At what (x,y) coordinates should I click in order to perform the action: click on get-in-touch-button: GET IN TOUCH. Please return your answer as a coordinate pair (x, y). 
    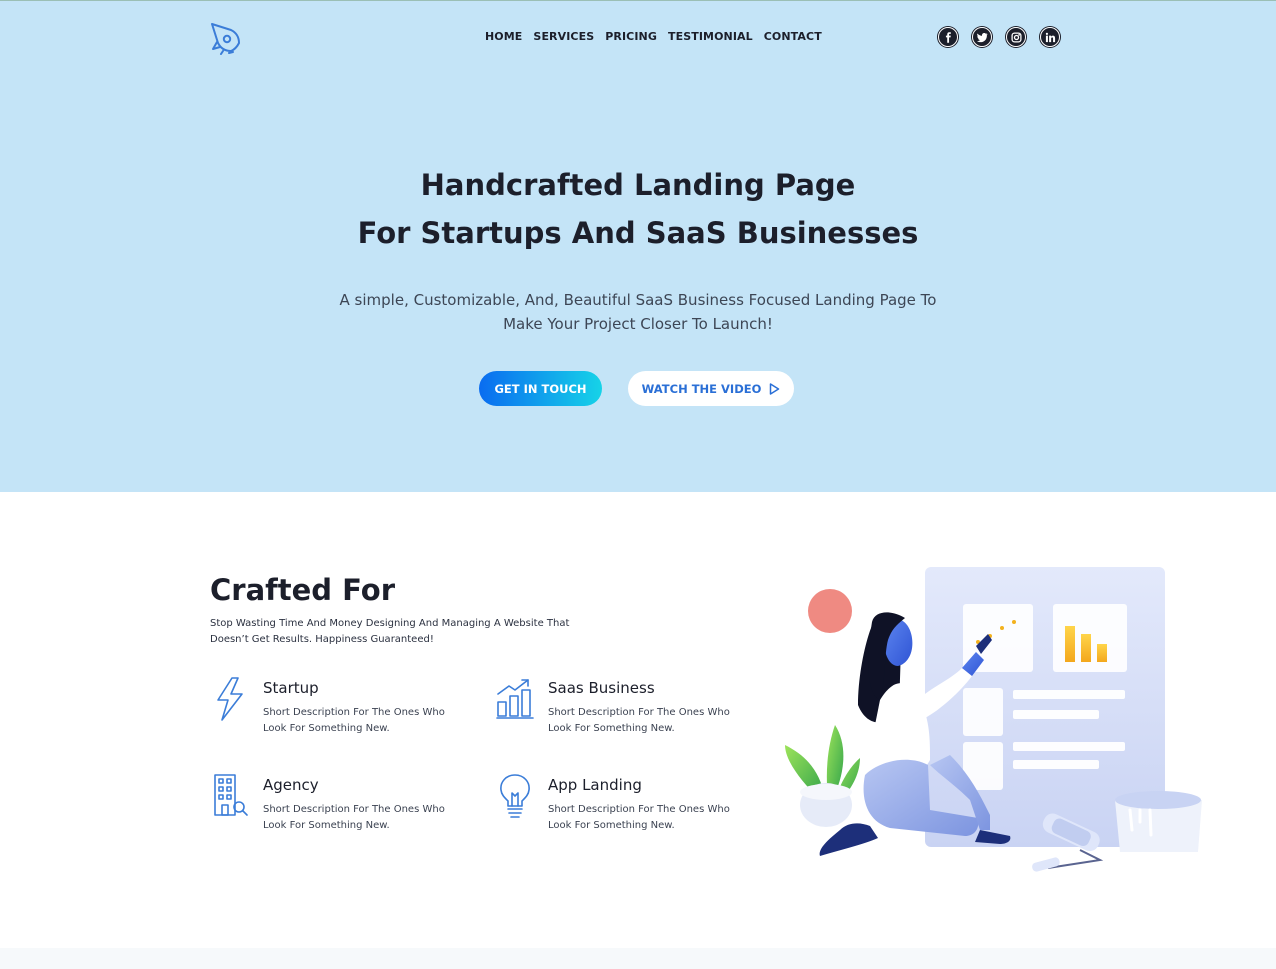
    Looking at the image, I should click on (540, 388).